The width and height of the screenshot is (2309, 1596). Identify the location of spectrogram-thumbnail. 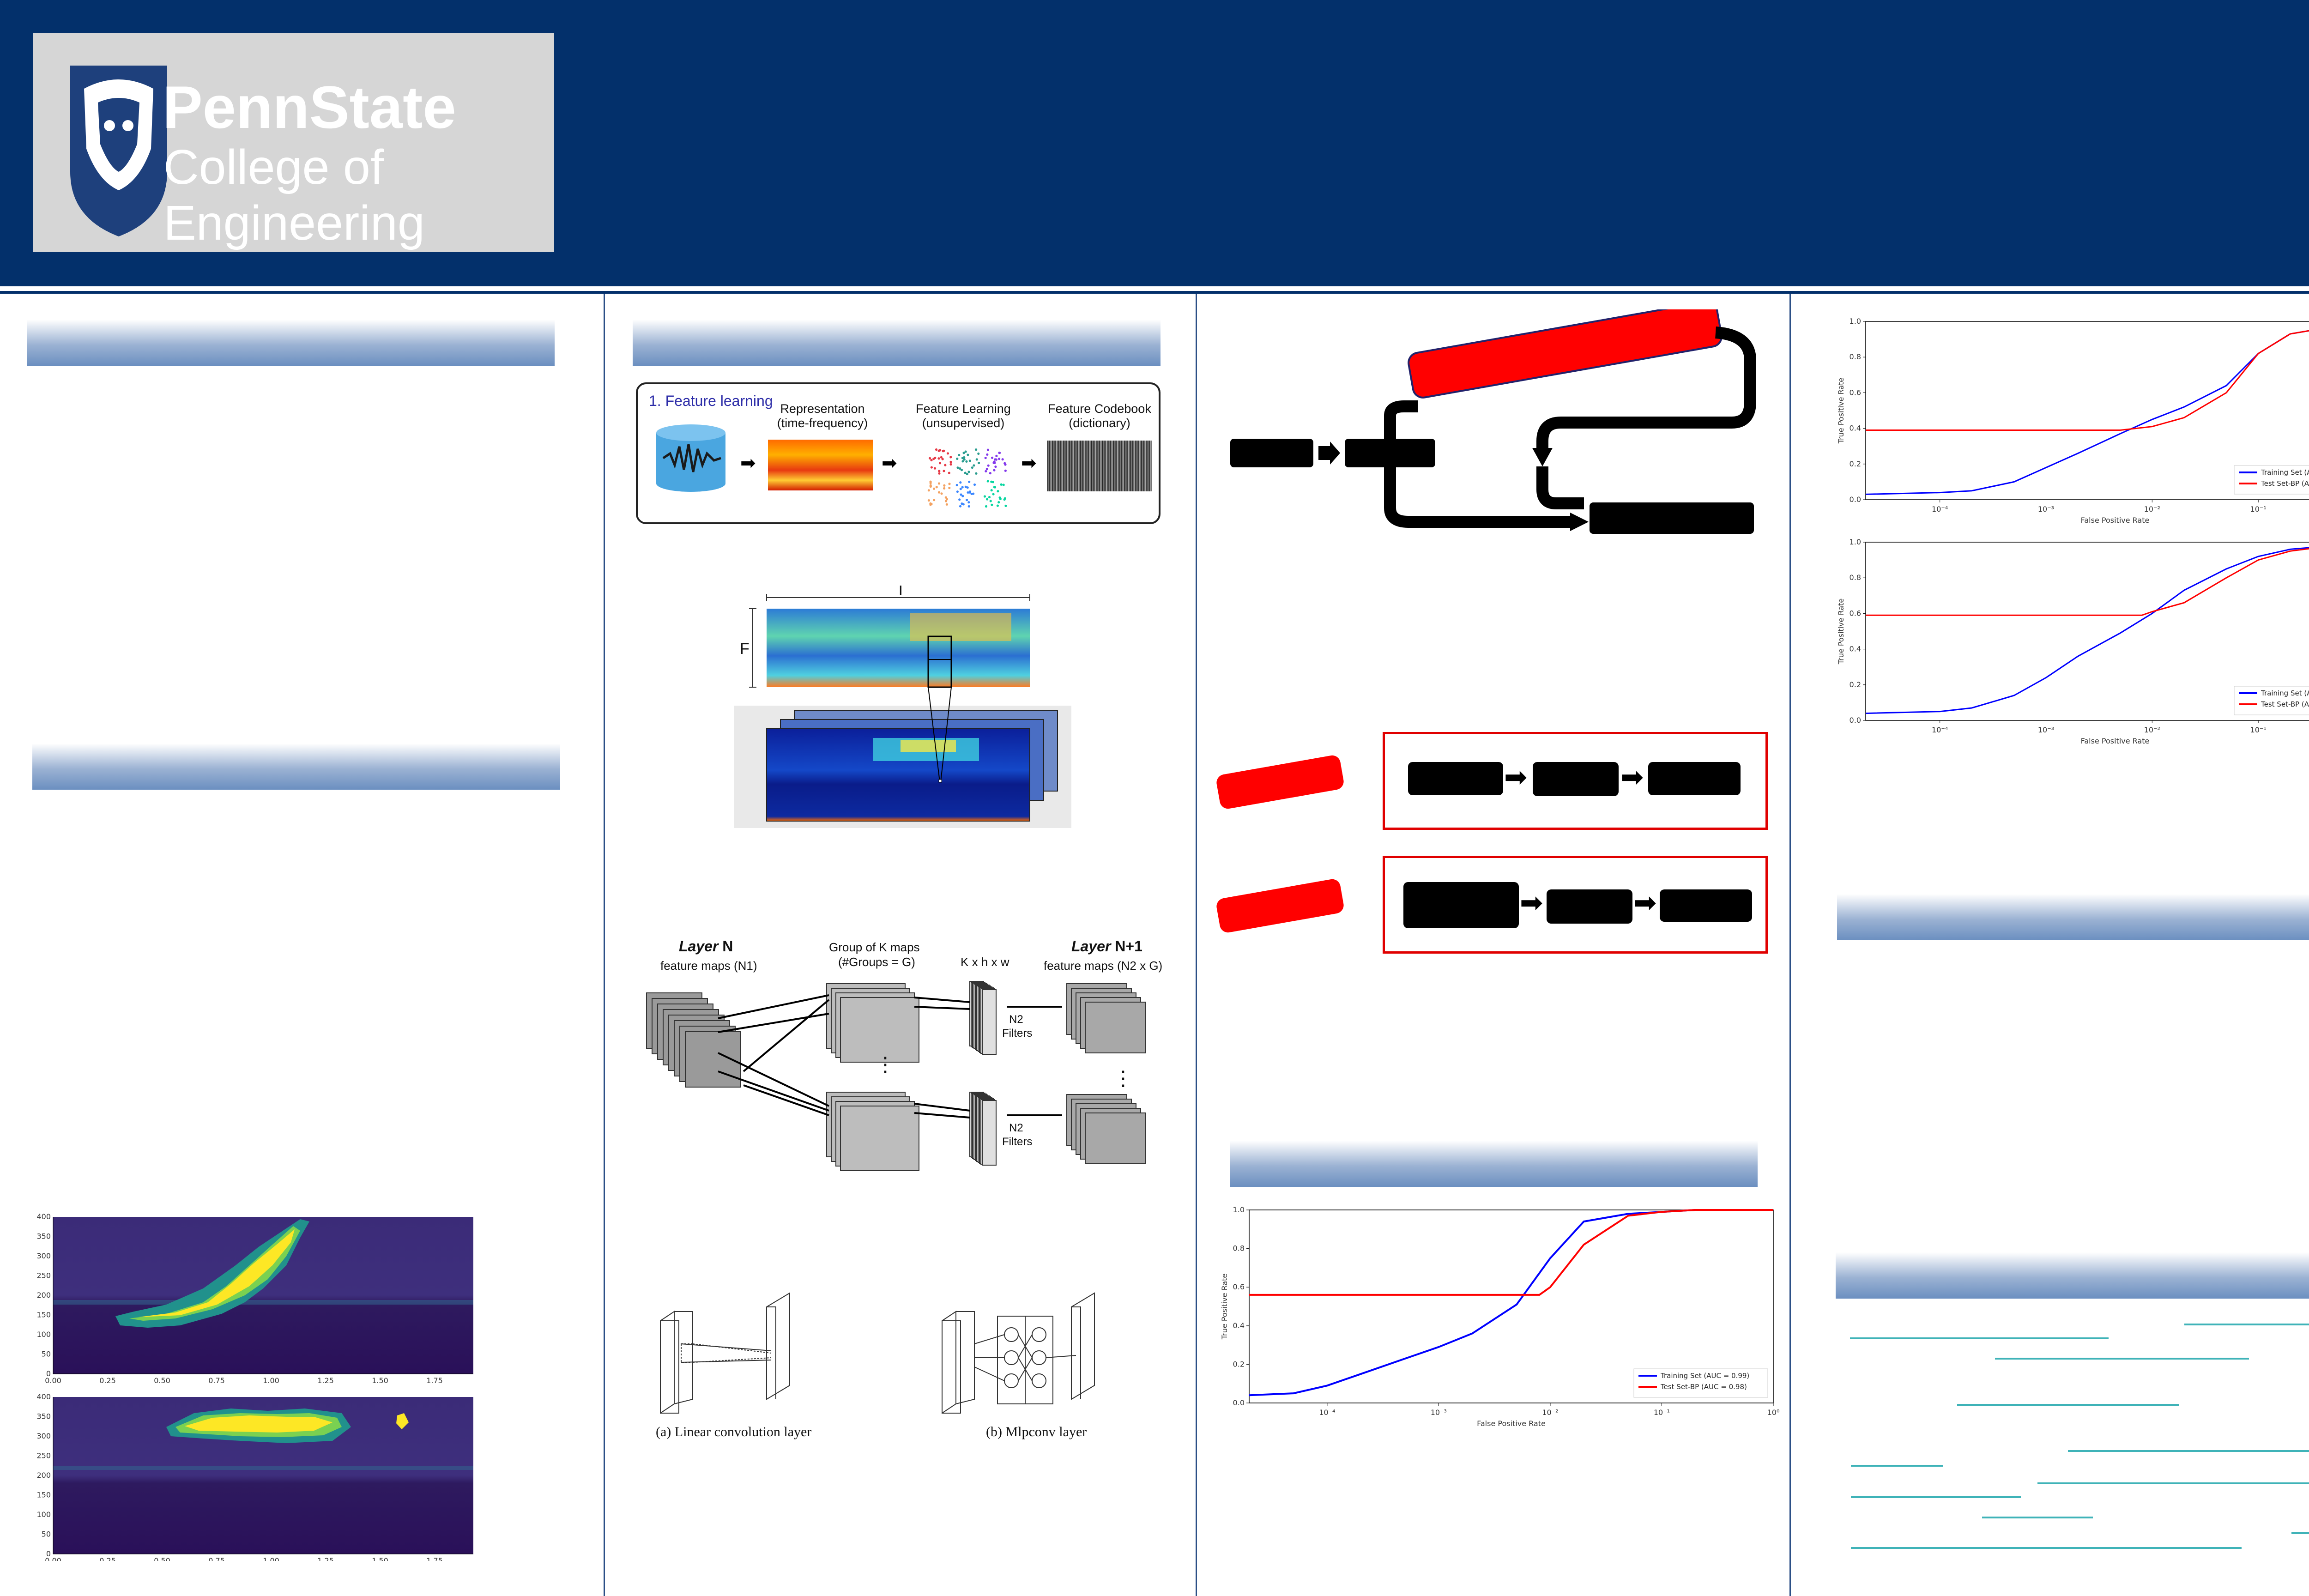
(820, 465).